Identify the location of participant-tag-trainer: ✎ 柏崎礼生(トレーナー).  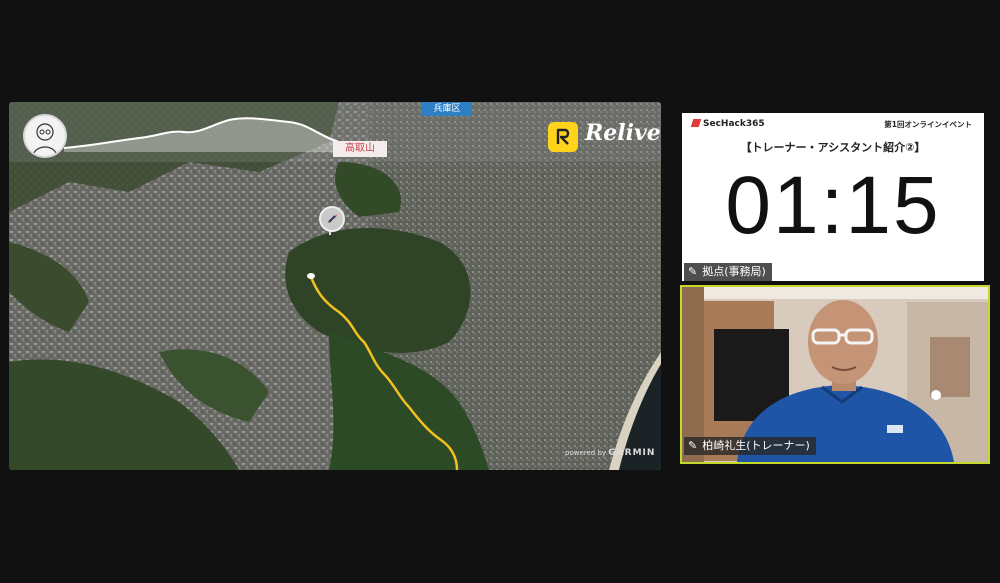
(750, 446).